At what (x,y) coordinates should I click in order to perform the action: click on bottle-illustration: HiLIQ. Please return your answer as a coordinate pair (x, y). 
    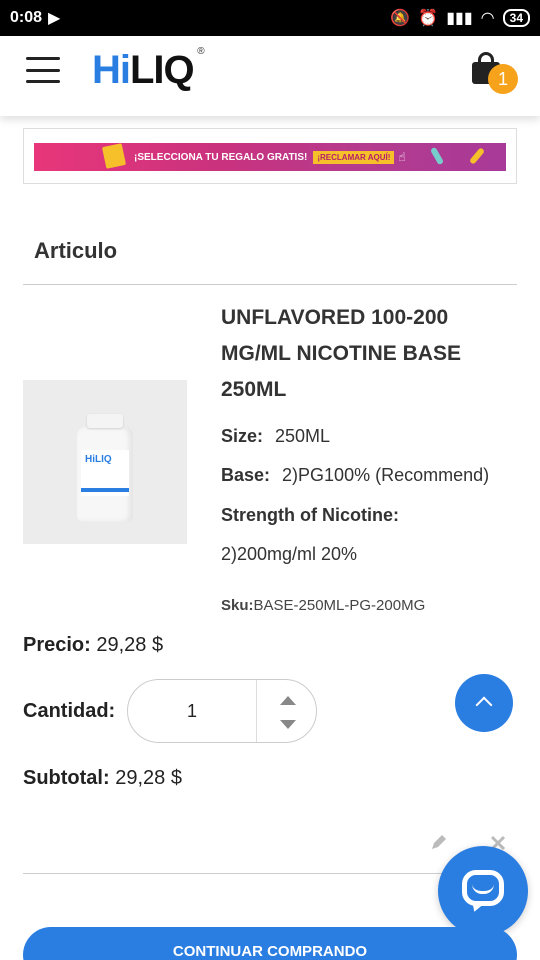
    Looking at the image, I should click on (105, 468).